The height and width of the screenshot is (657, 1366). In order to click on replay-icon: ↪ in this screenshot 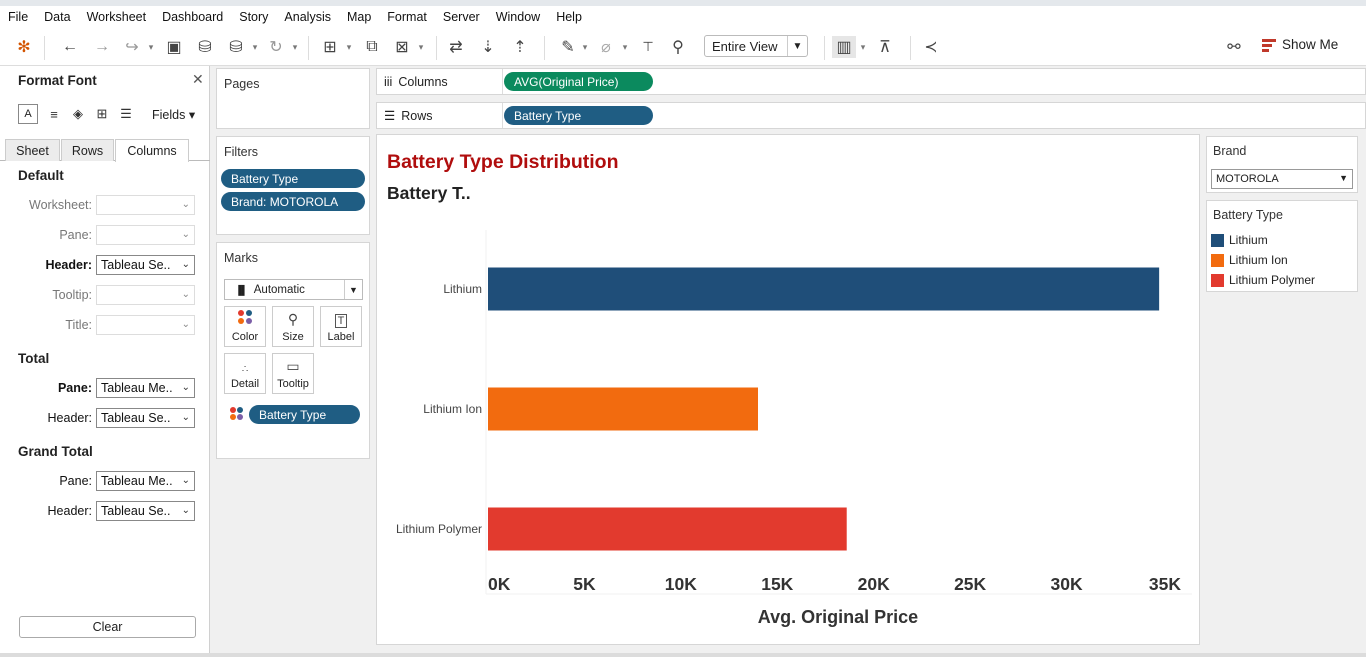, I will do `click(132, 47)`.